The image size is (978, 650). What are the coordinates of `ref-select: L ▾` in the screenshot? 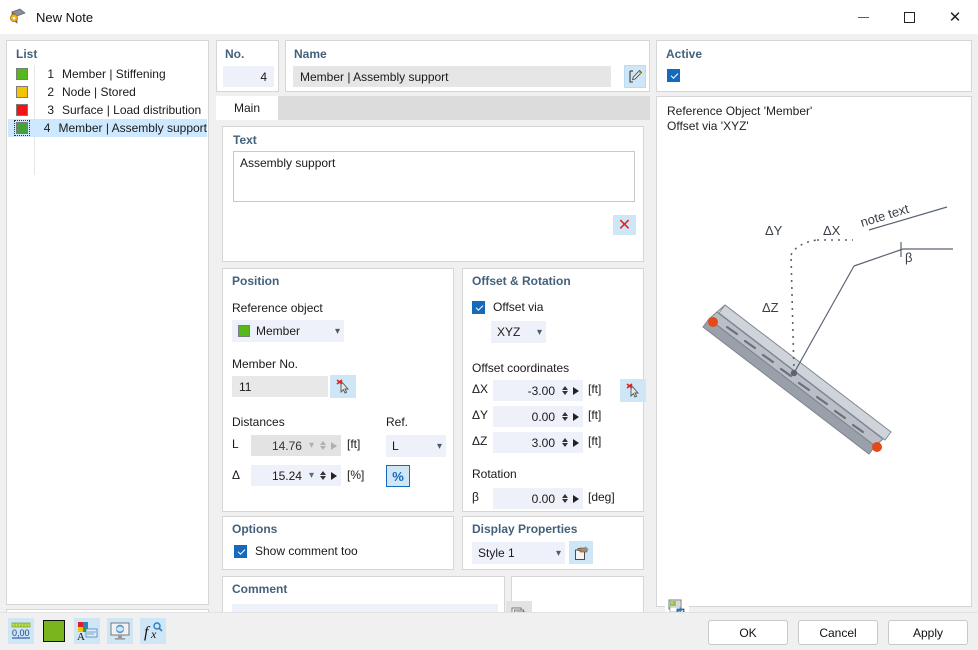 It's located at (416, 446).